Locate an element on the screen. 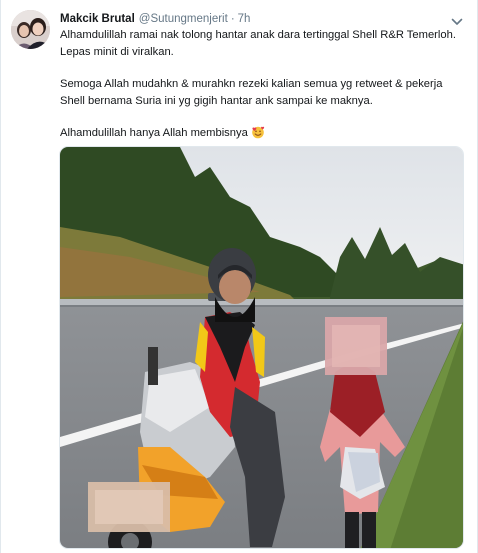 This screenshot has width=478, height=553. avatar is located at coordinates (30, 29).